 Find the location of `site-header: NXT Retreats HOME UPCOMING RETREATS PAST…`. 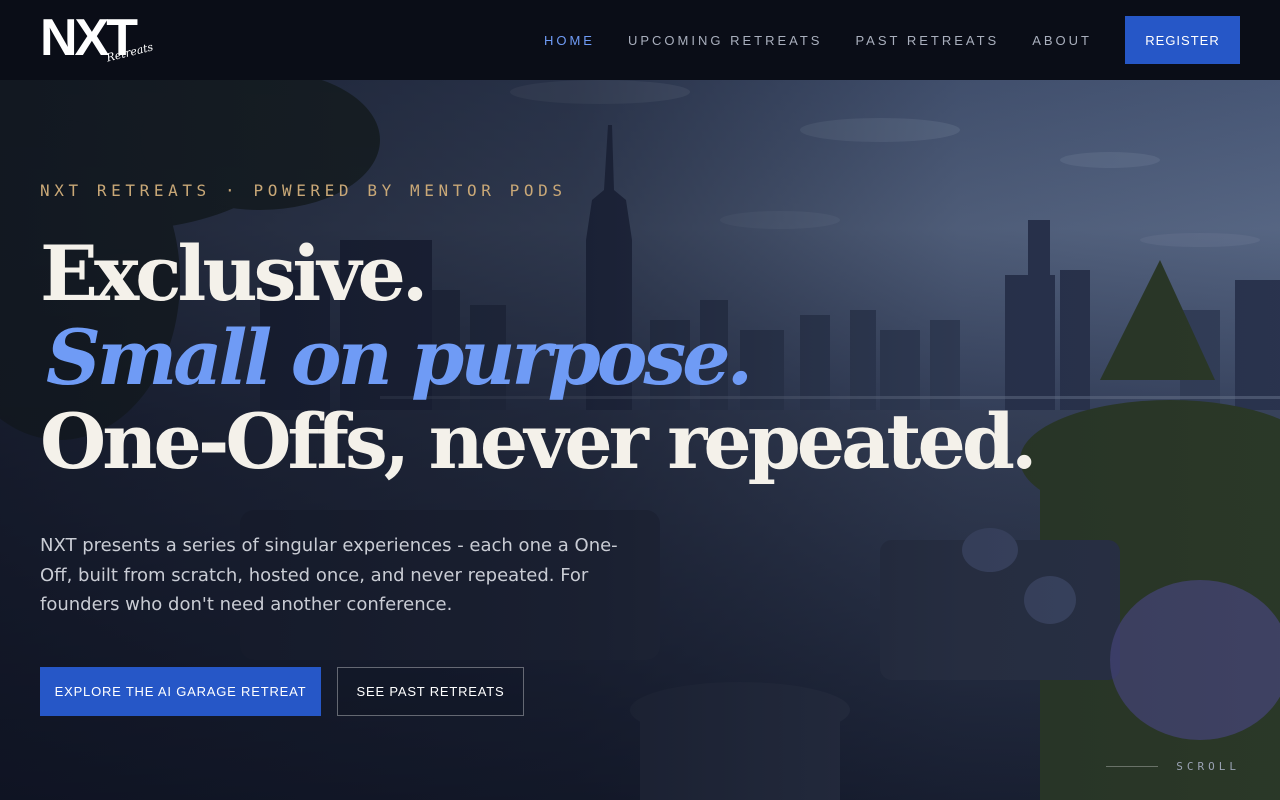

site-header: NXT Retreats HOME UPCOMING RETREATS PAST… is located at coordinates (640, 40).